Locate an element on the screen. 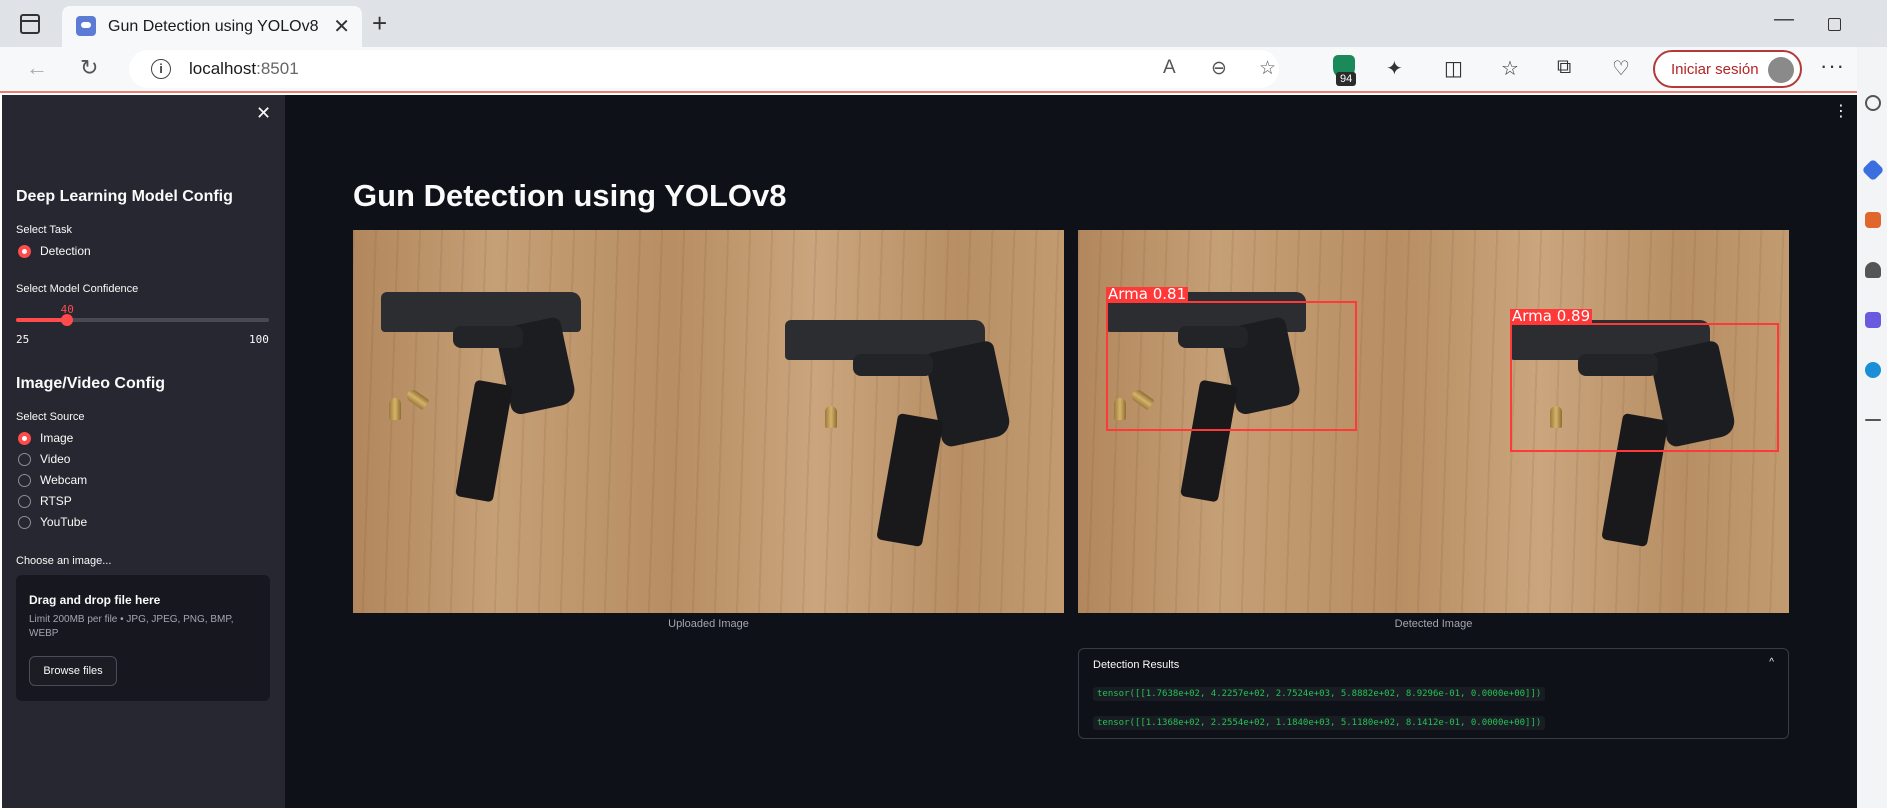 This screenshot has width=1887, height=808. tab-title: Gun Detection using YOLOv8 is located at coordinates (213, 26).